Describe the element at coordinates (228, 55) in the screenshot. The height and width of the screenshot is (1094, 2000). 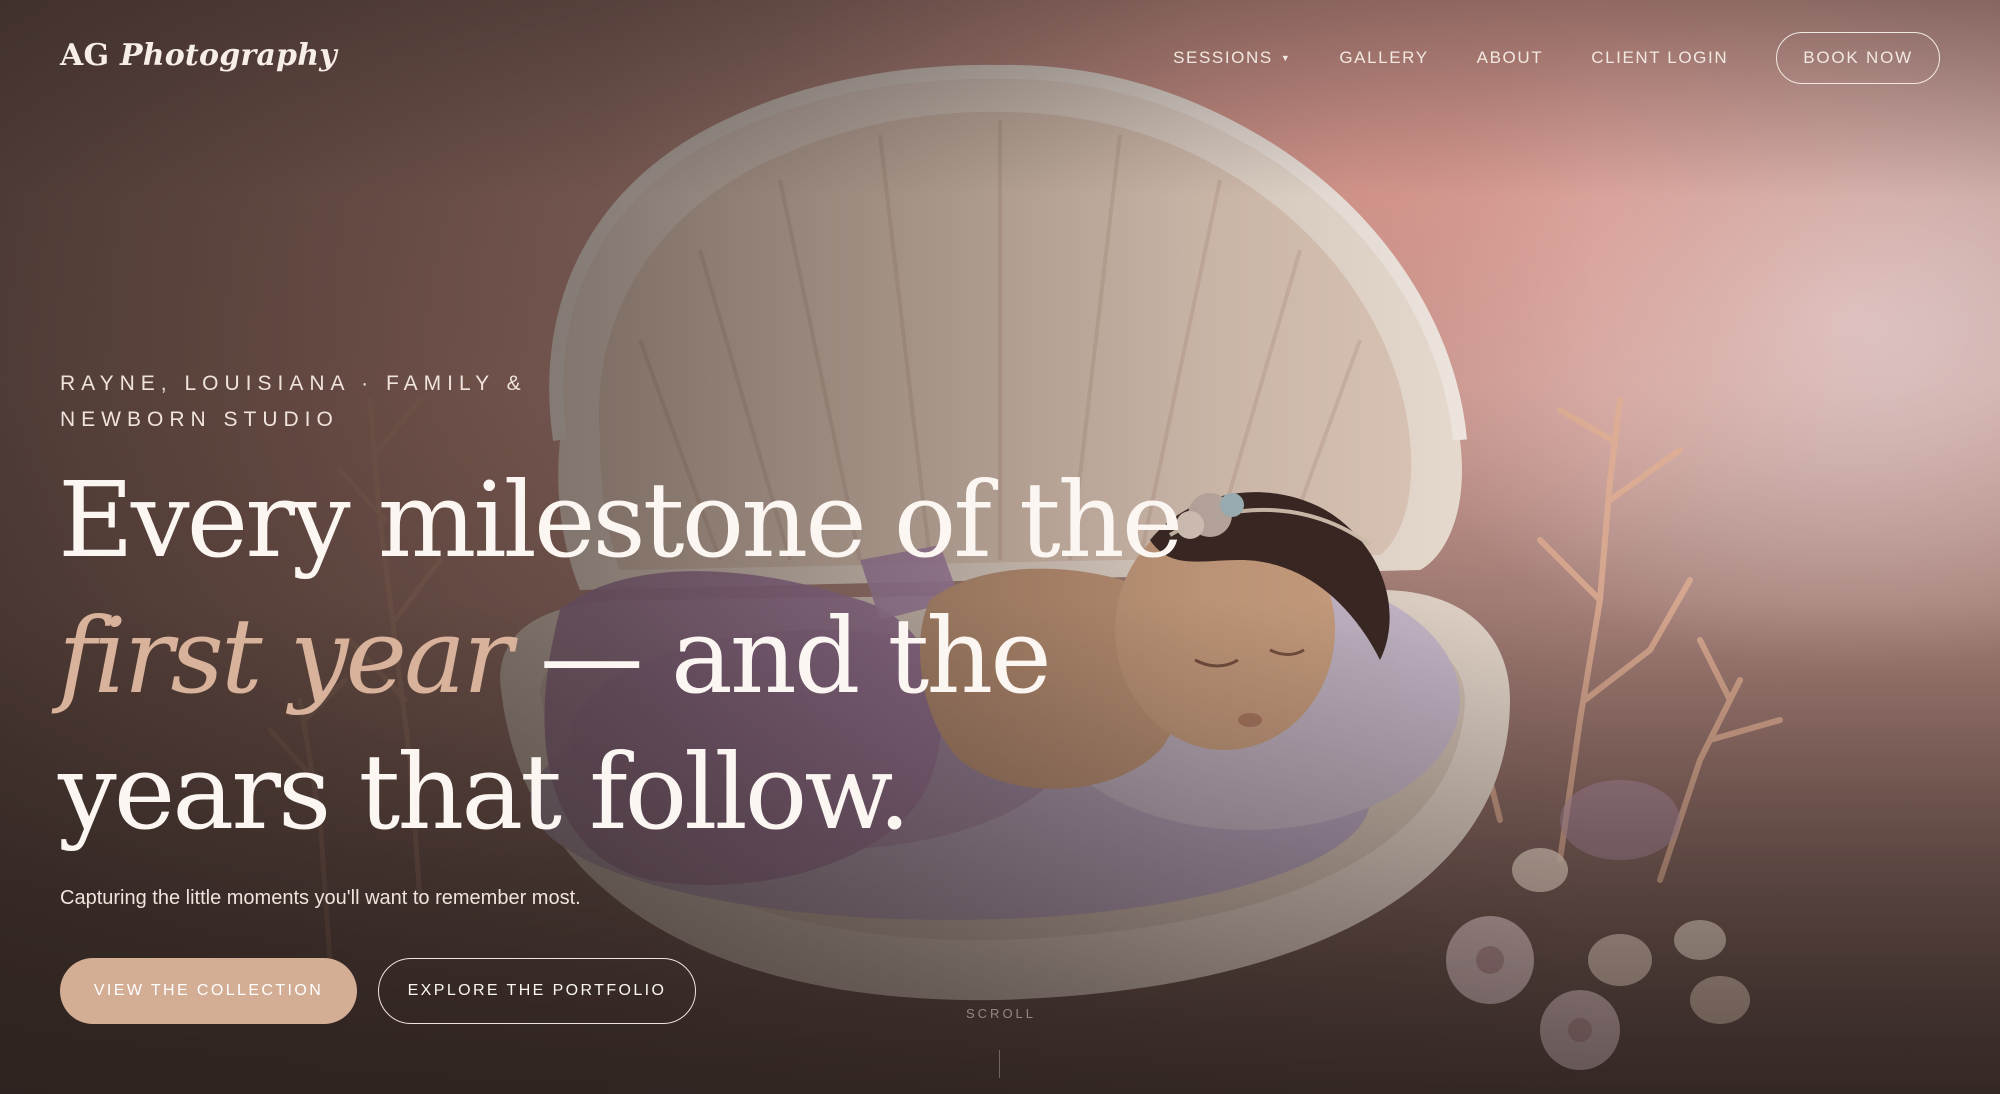
I see `logo-wordmark: Photography` at that location.